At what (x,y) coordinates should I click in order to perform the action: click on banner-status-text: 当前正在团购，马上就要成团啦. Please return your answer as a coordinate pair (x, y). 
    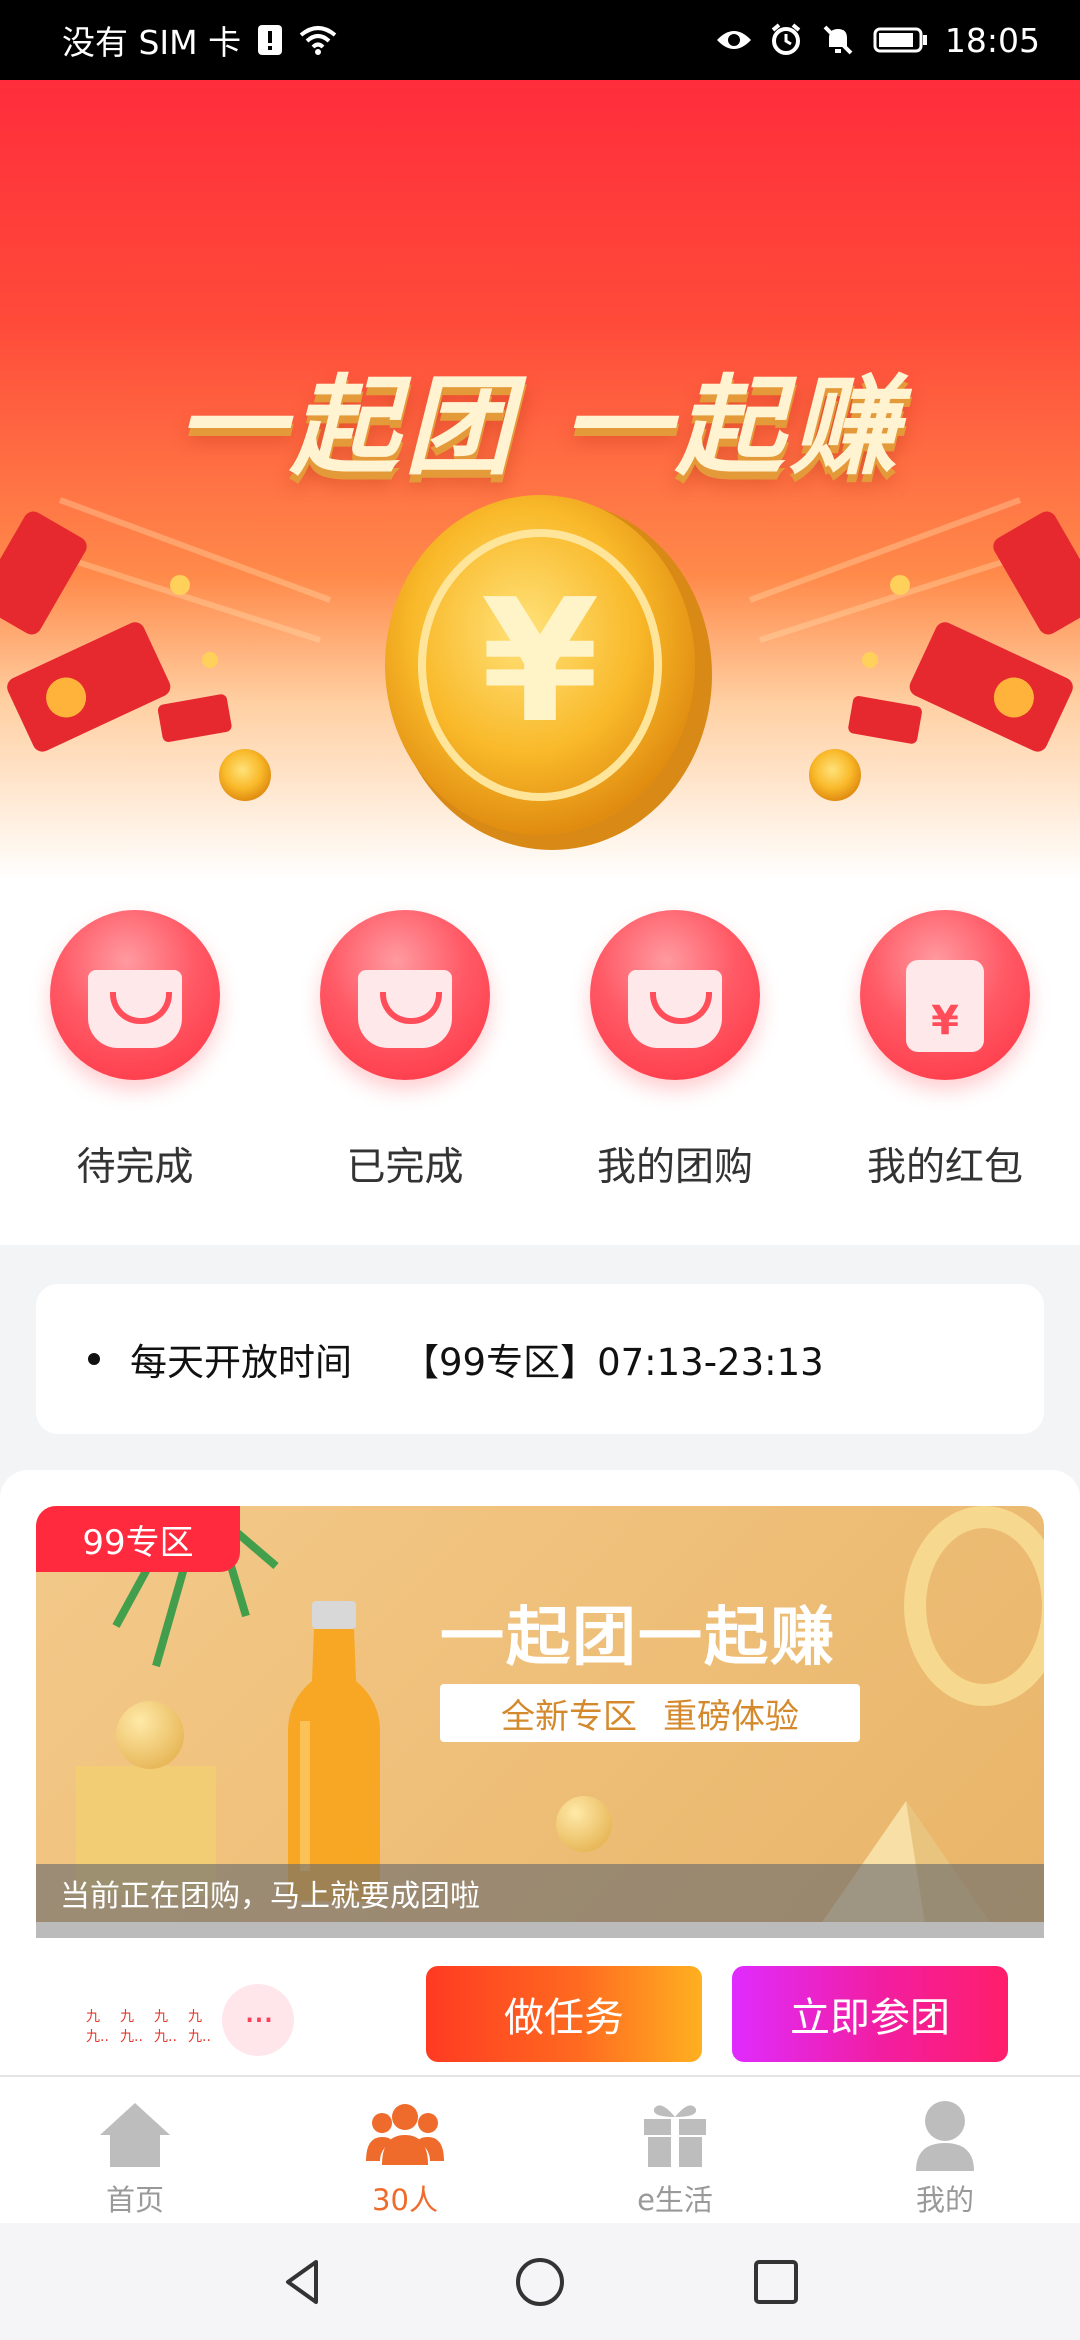
    Looking at the image, I should click on (540, 1893).